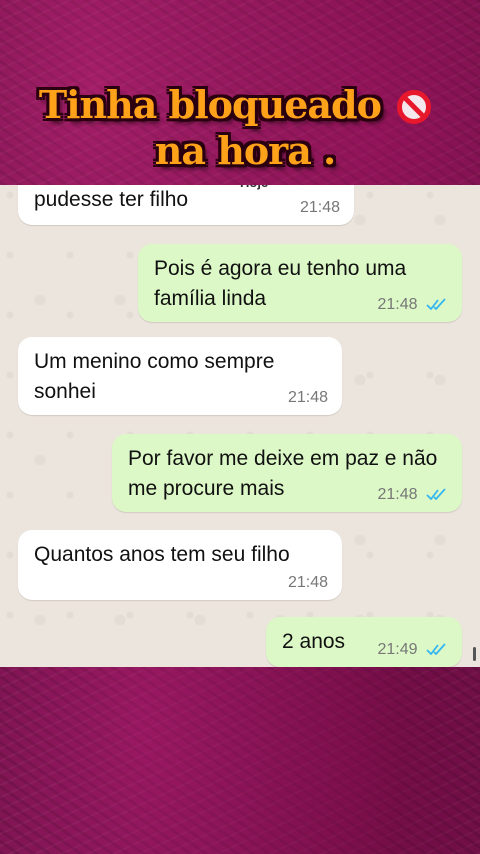 The height and width of the screenshot is (854, 480). I want to click on message-incoming: Quantos anos tem seu filho 21:48, so click(180, 565).